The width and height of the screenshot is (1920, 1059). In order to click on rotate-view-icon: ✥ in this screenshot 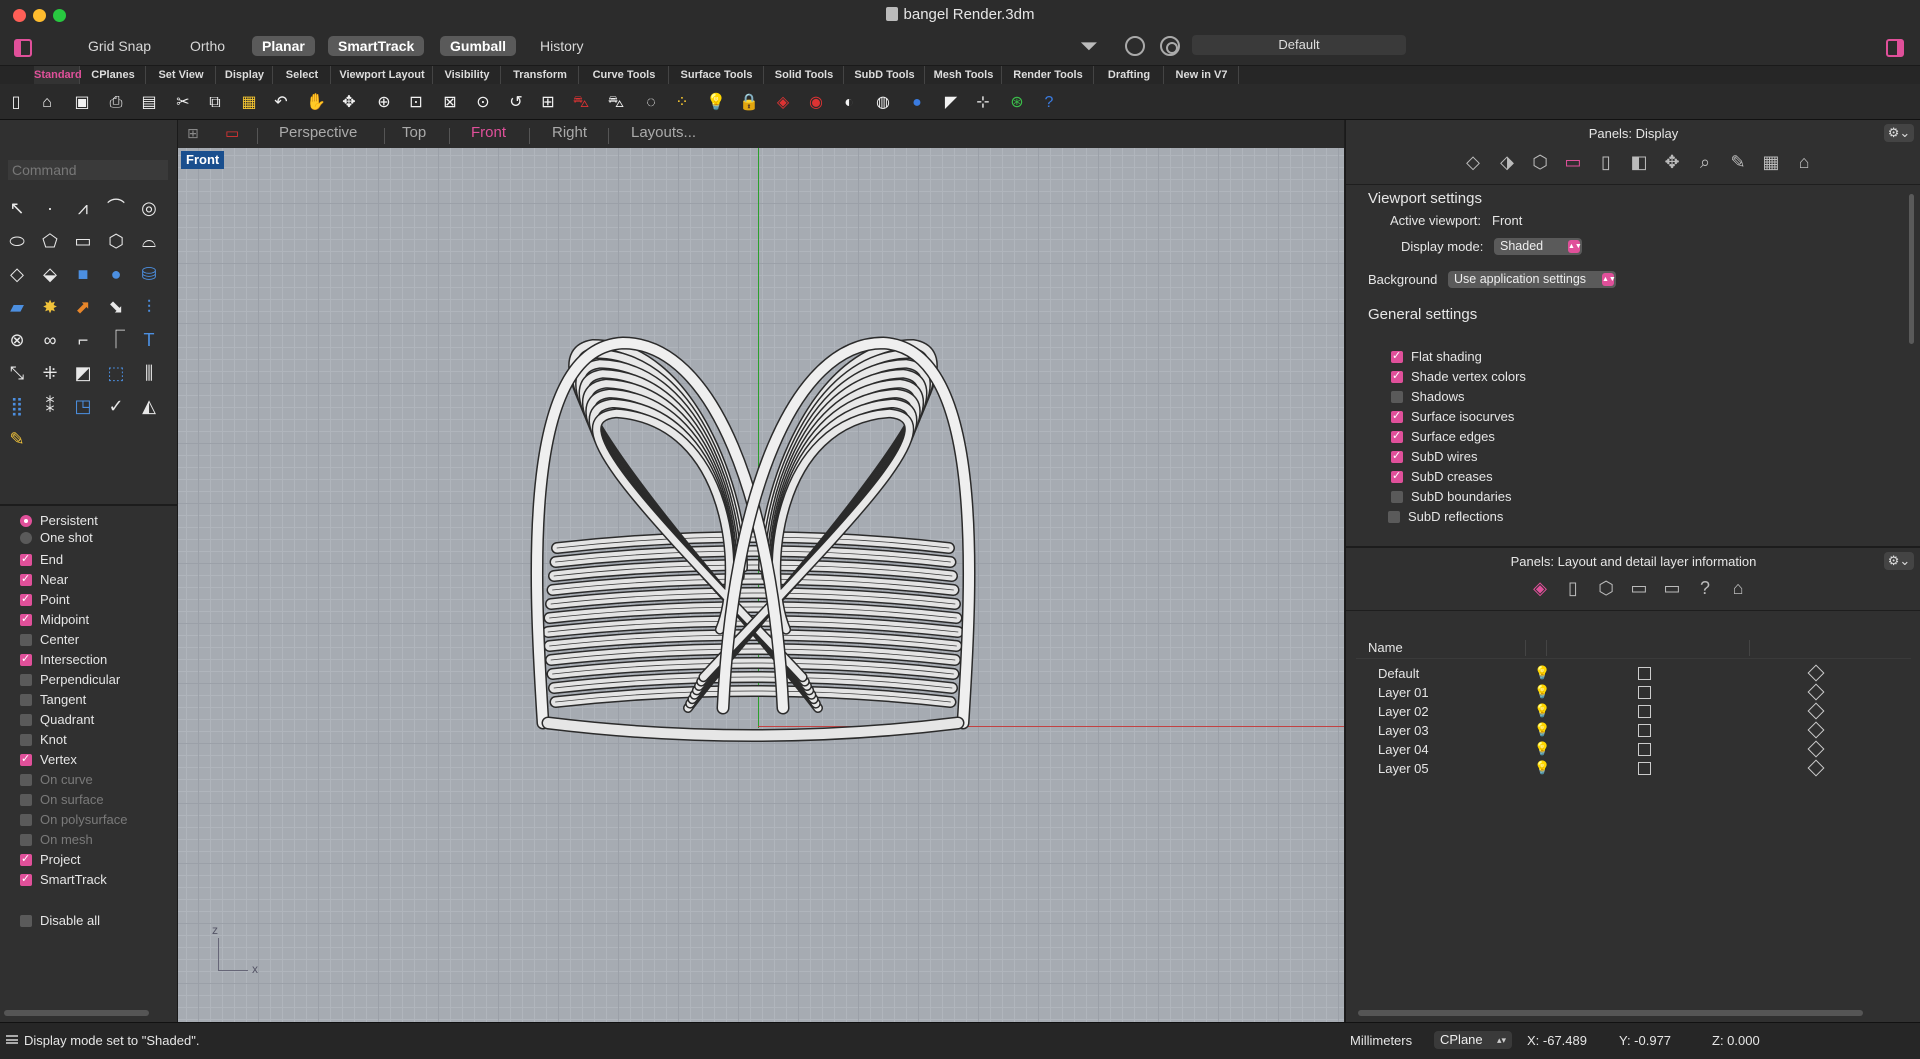, I will do `click(349, 103)`.